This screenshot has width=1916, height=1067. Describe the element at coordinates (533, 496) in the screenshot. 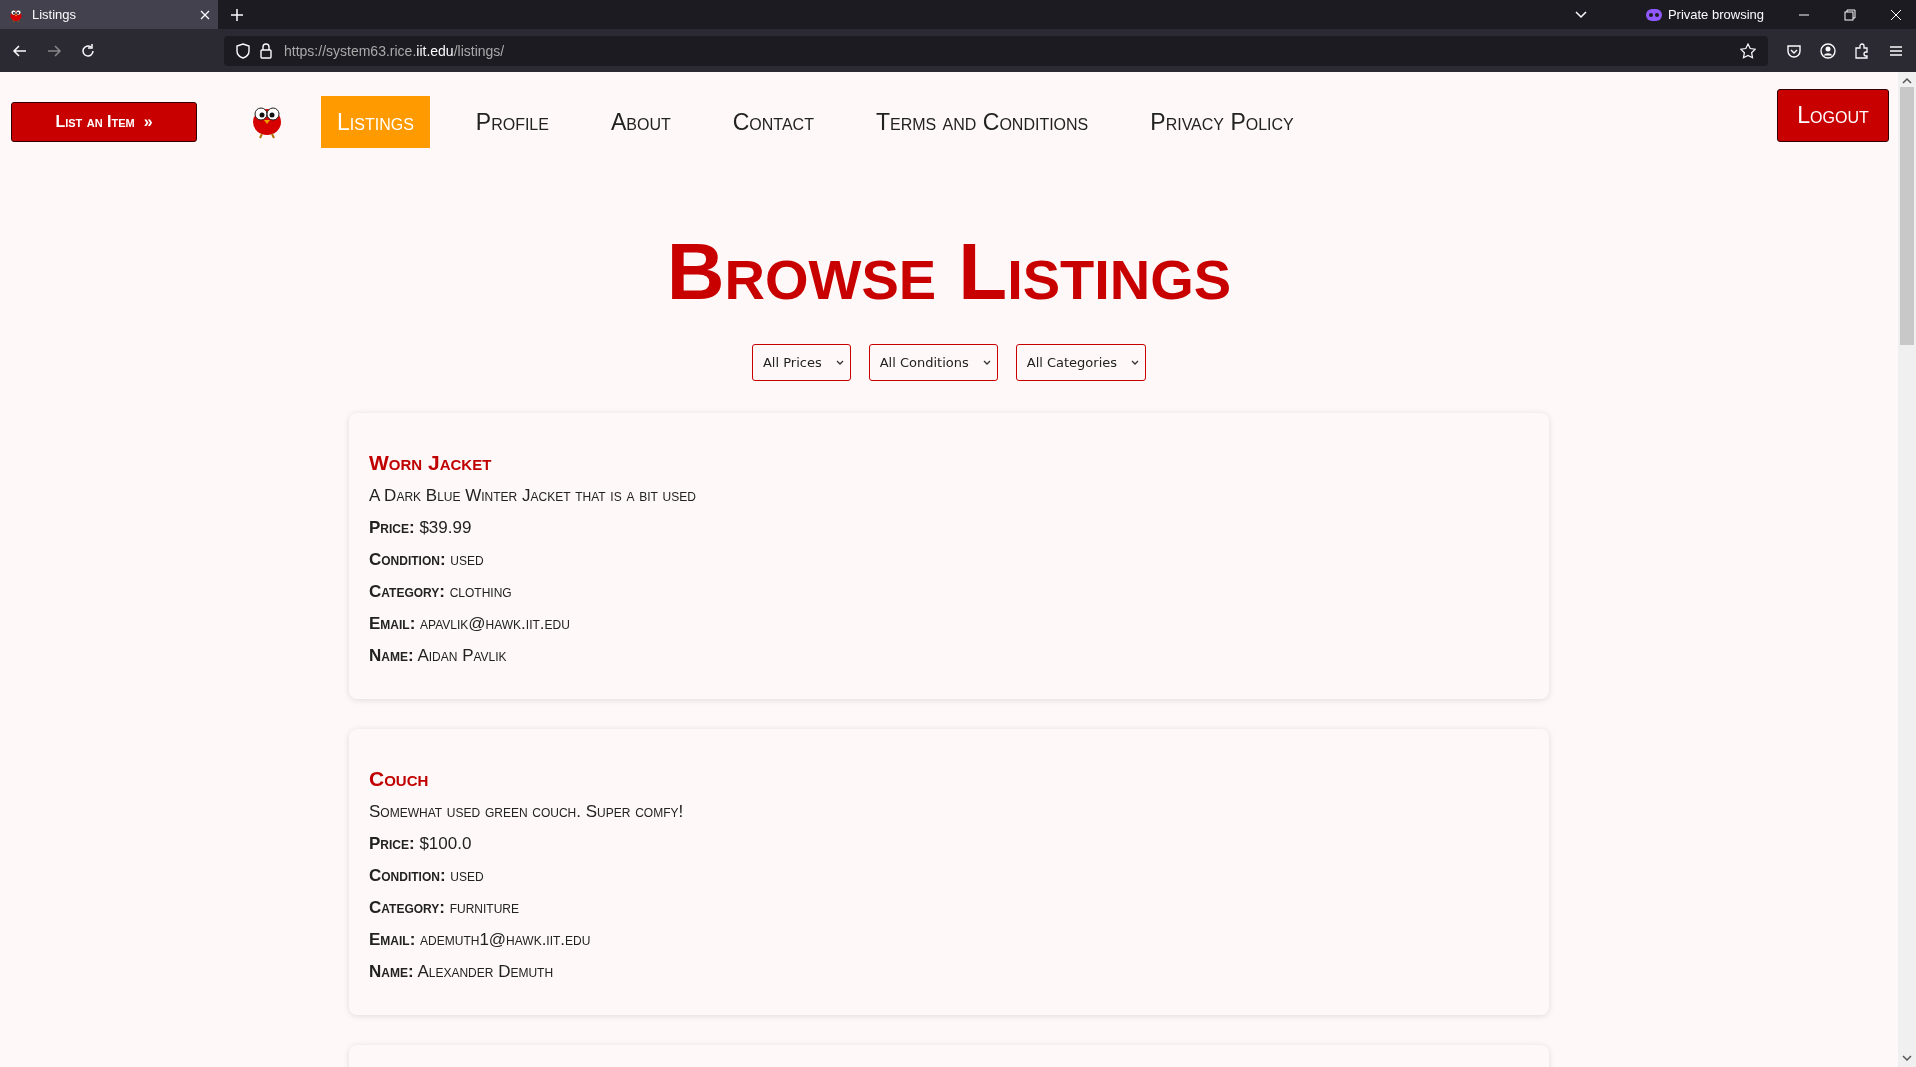

I see `listing-description: A Dark Blue Winter Jacket that is a bit used` at that location.